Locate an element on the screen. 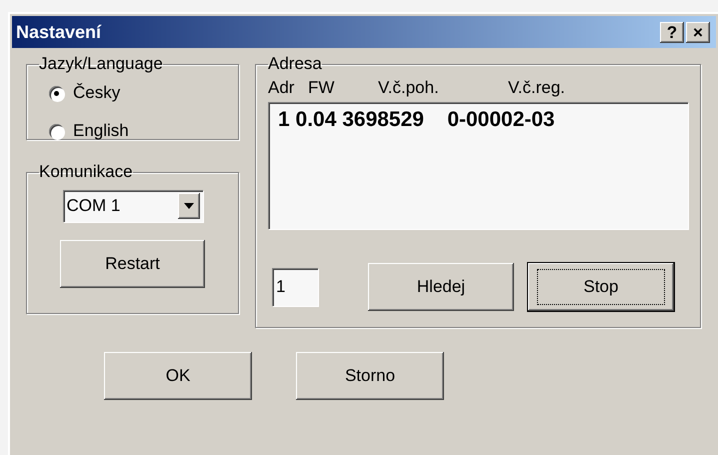 This screenshot has width=718, height=455. window-title: Nastavení is located at coordinates (59, 32).